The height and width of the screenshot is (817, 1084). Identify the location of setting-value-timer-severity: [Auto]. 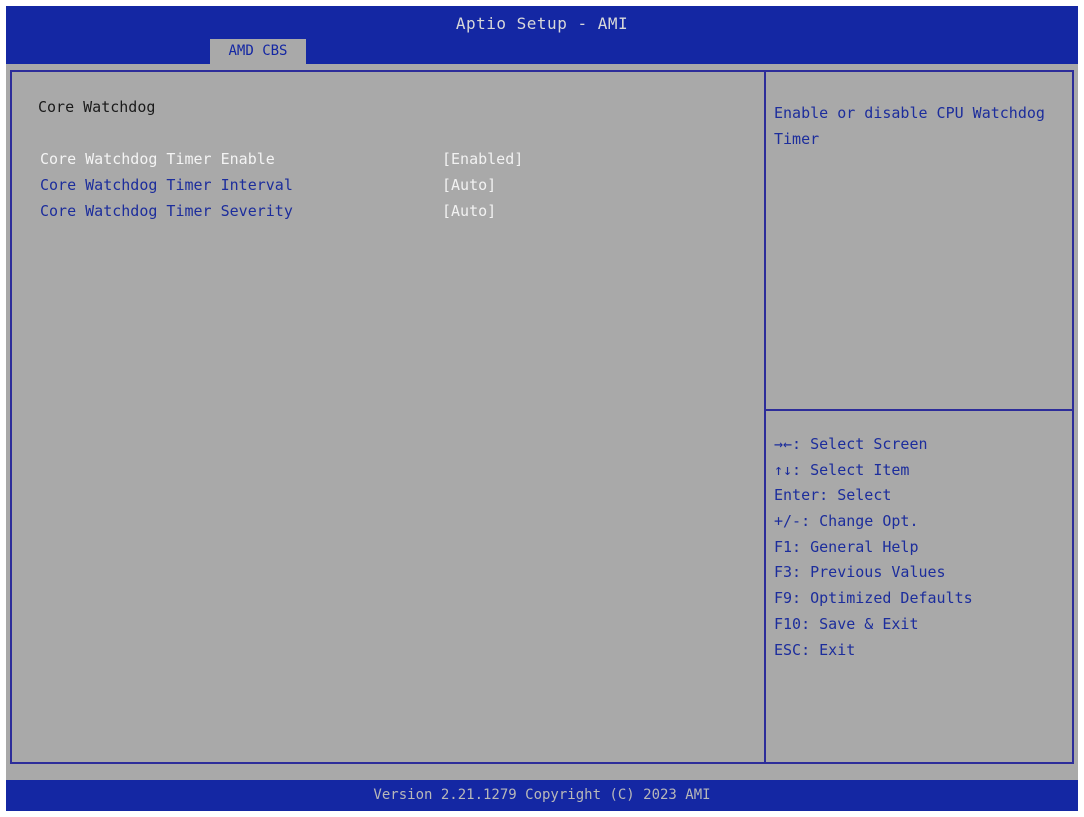
(469, 211).